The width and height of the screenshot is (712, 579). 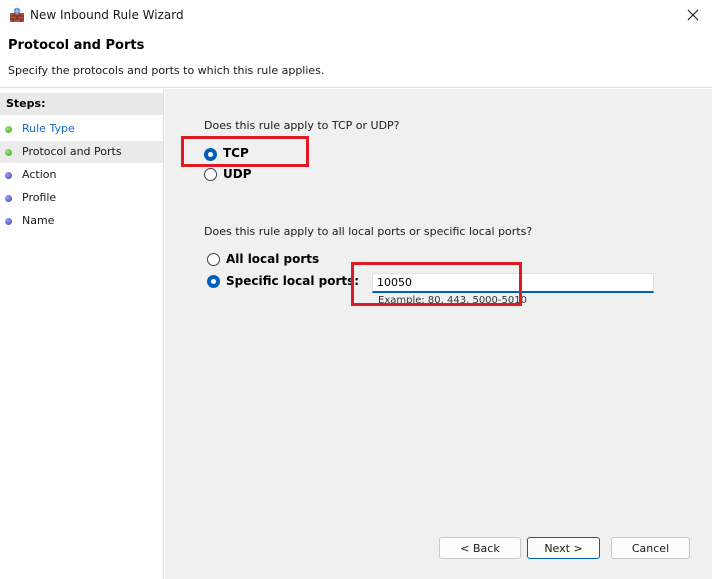 What do you see at coordinates (237, 174) in the screenshot?
I see `udp-label: UDP` at bounding box center [237, 174].